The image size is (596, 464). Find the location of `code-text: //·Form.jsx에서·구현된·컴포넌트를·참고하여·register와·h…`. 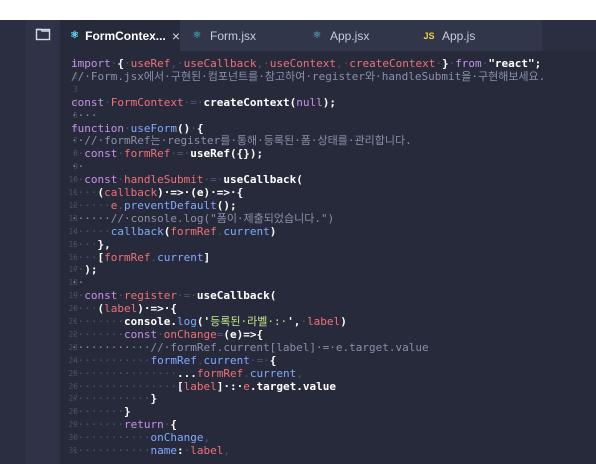

code-text: //·Form.jsx에서·구현된·컴포넌트를·참고하여·register와·h… is located at coordinates (308, 76).